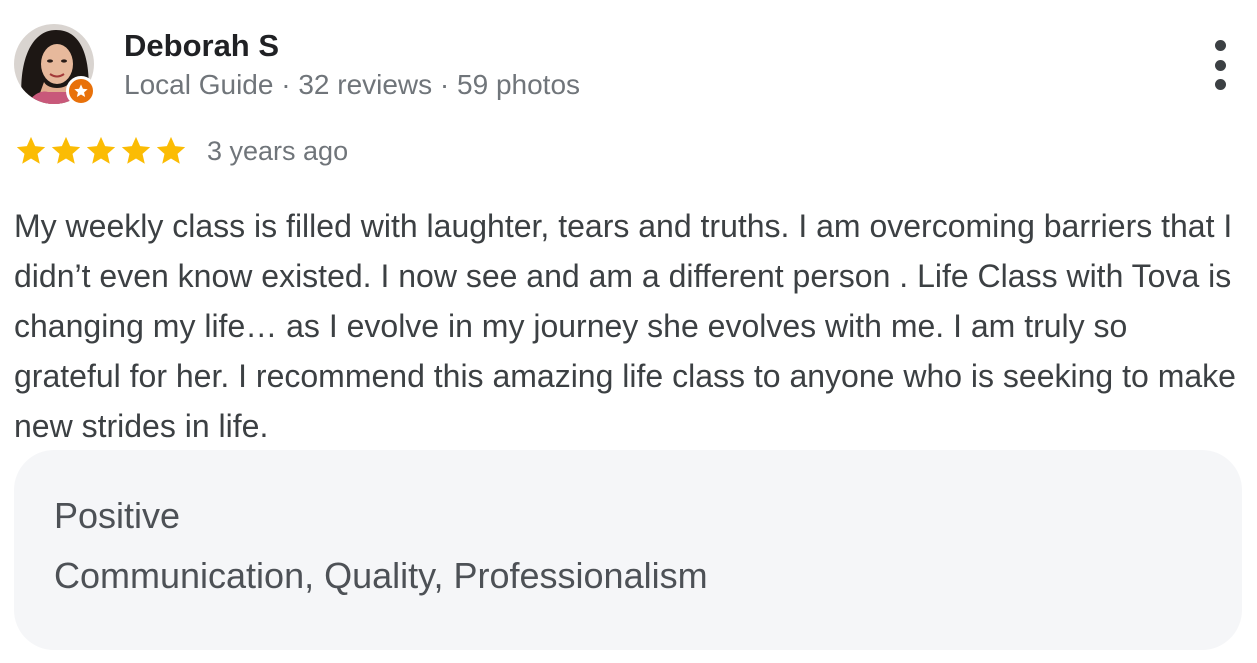 This screenshot has width=1257, height=663. I want to click on attributes-heading: Positive, so click(117, 515).